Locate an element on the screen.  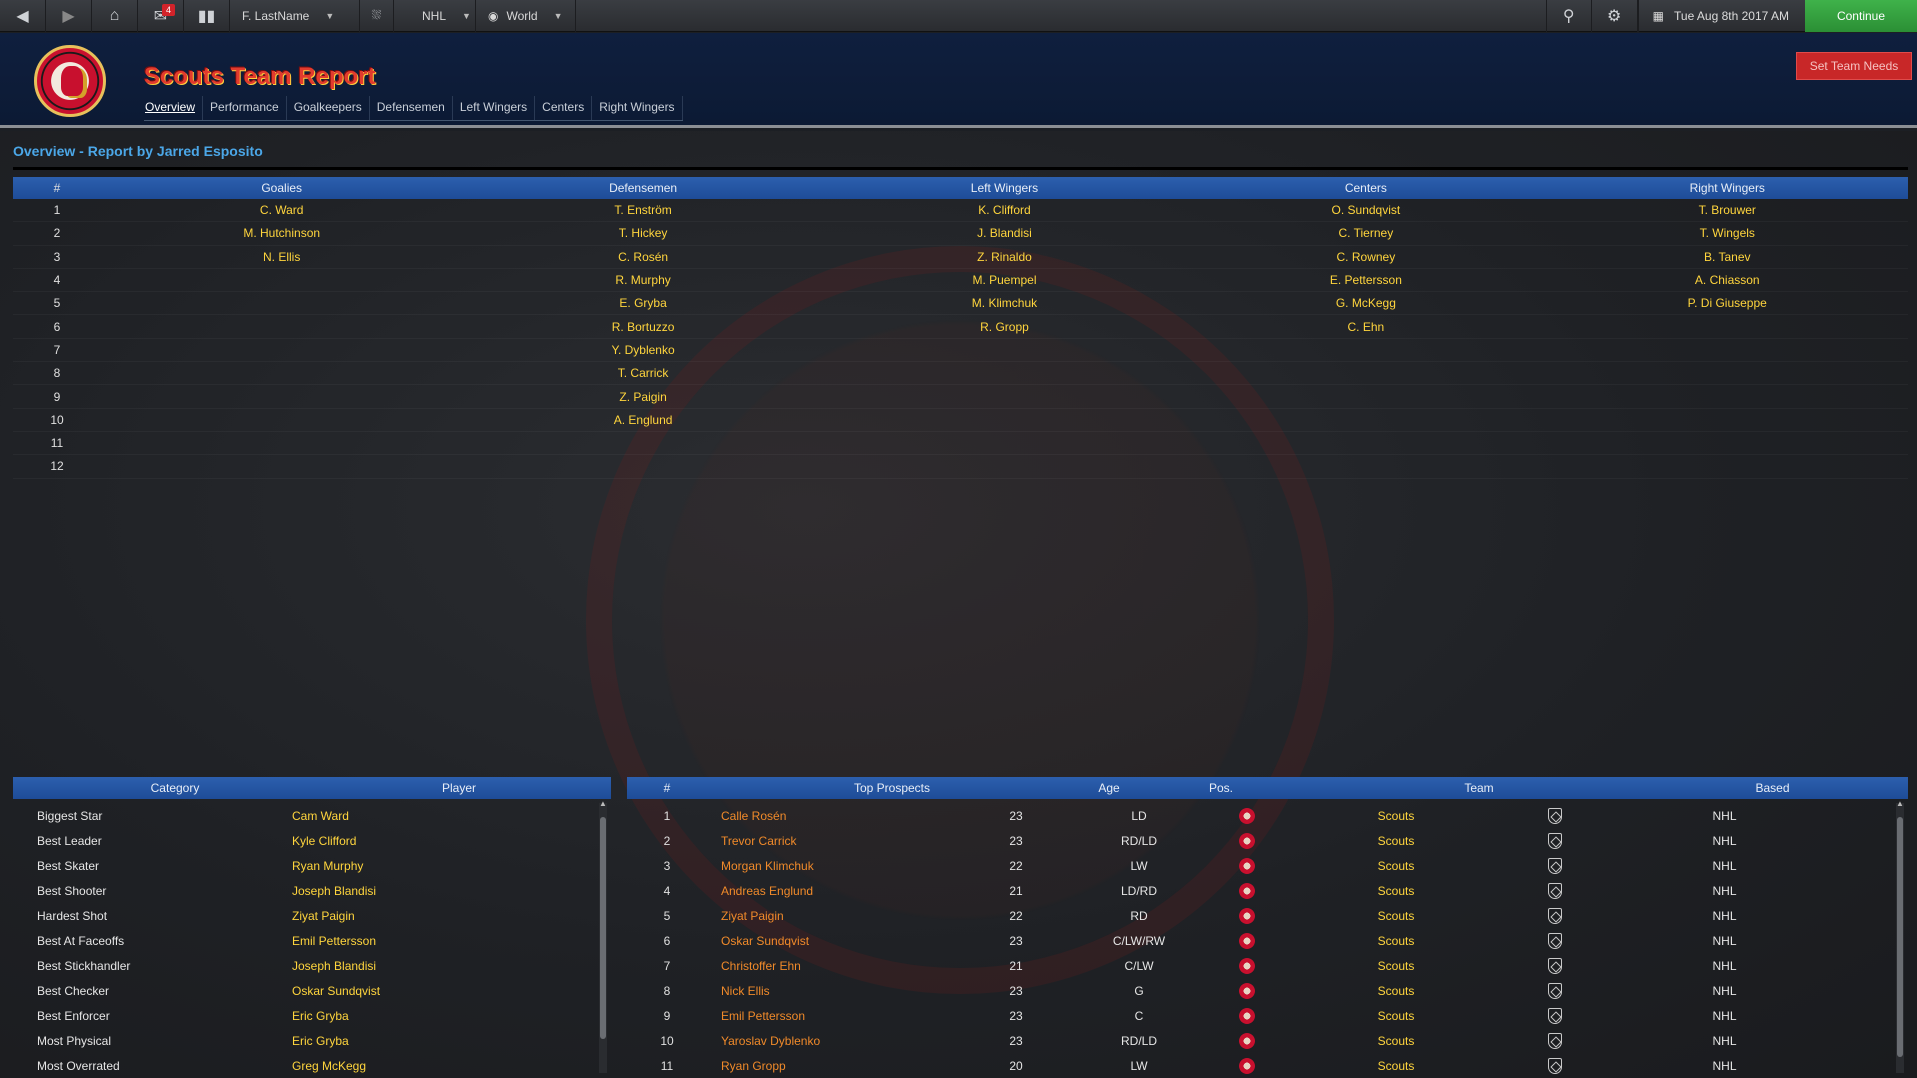
column-header: Team is located at coordinates (1479, 788).